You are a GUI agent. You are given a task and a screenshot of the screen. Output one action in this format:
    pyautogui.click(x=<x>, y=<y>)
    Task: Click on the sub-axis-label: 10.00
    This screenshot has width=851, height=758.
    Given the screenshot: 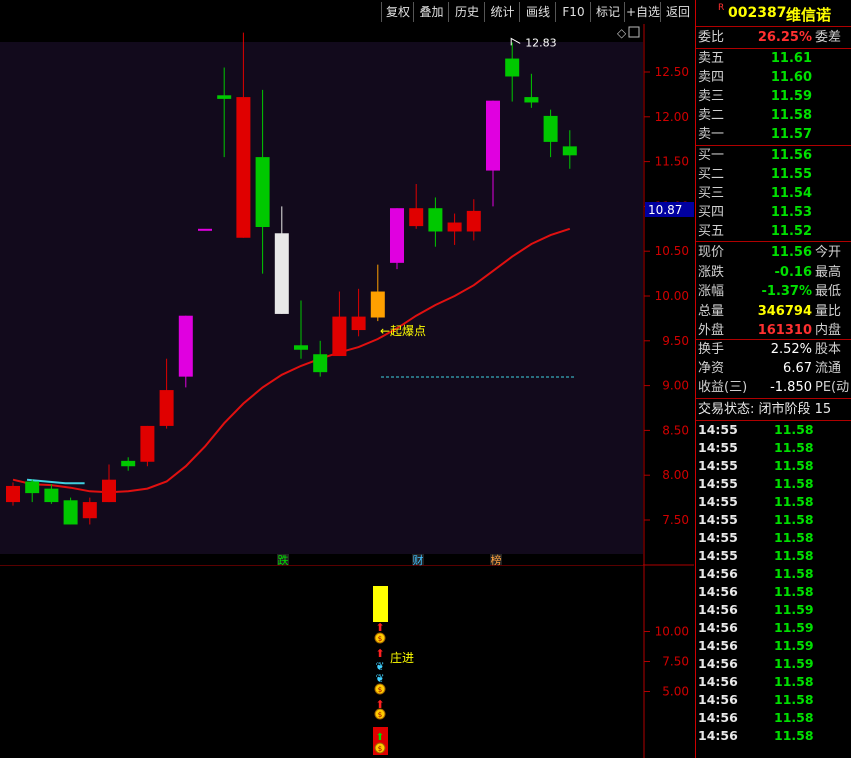 What is the action you would take?
    pyautogui.click(x=672, y=632)
    